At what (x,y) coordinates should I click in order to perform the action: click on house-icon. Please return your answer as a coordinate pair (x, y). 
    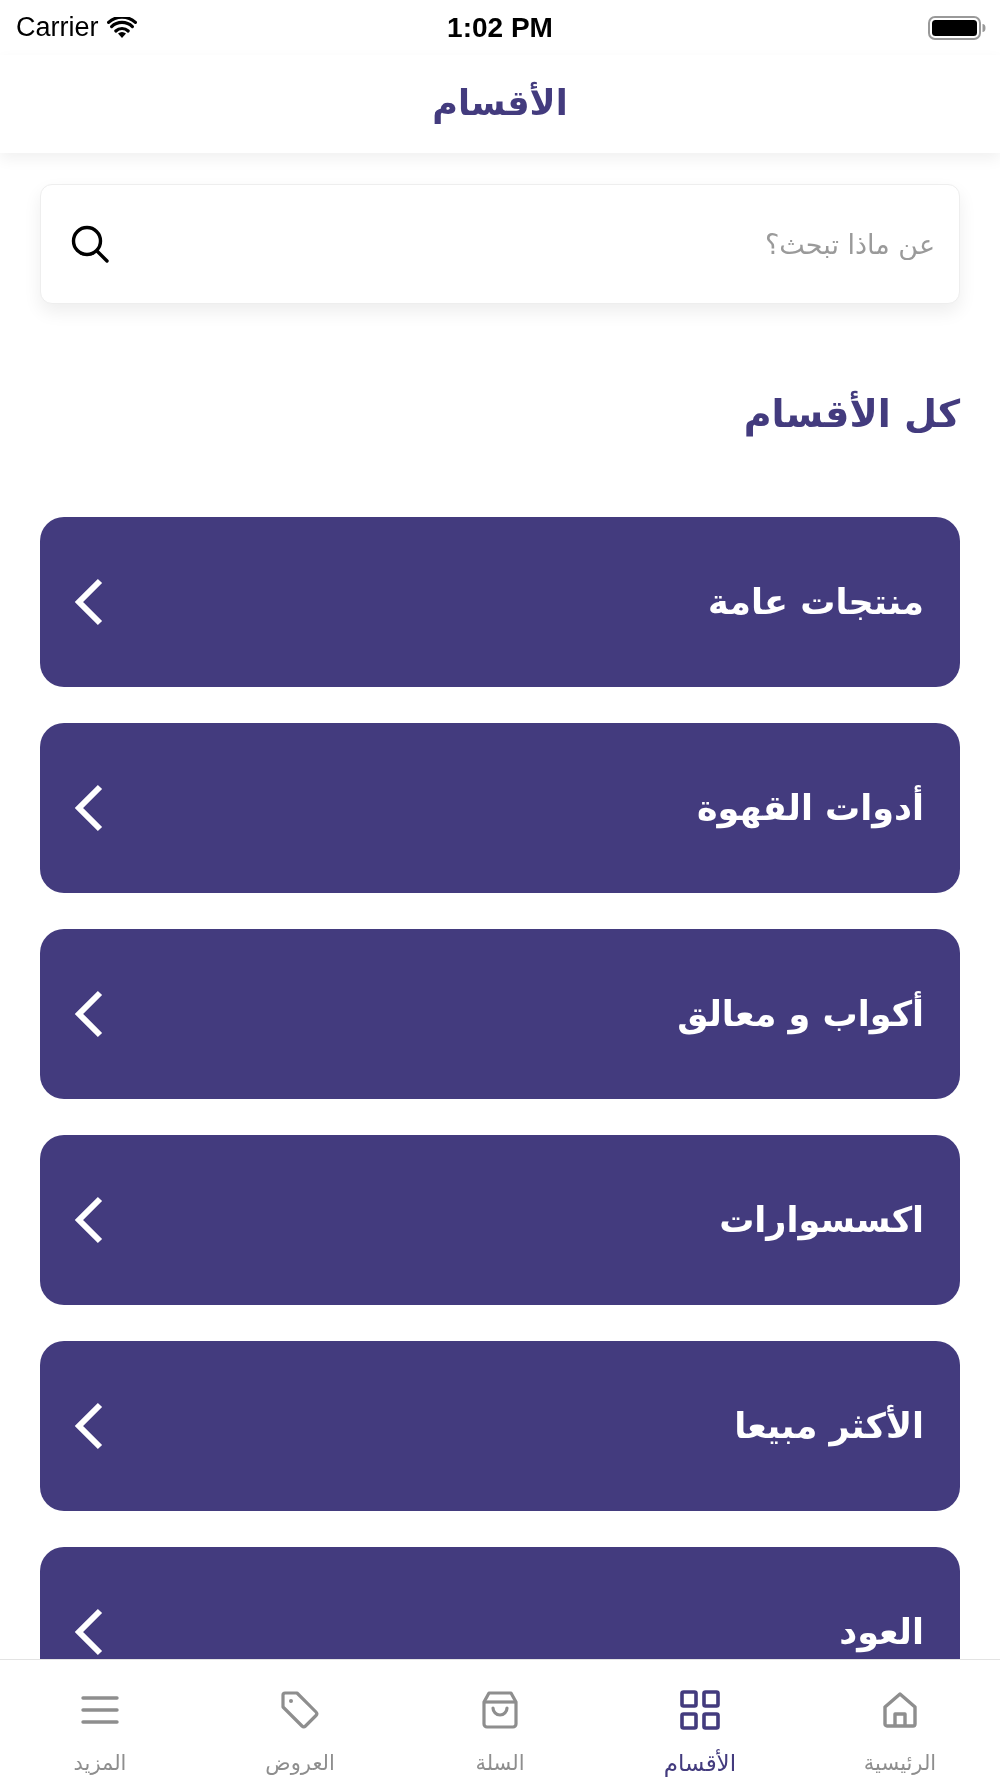
    Looking at the image, I should click on (900, 1710).